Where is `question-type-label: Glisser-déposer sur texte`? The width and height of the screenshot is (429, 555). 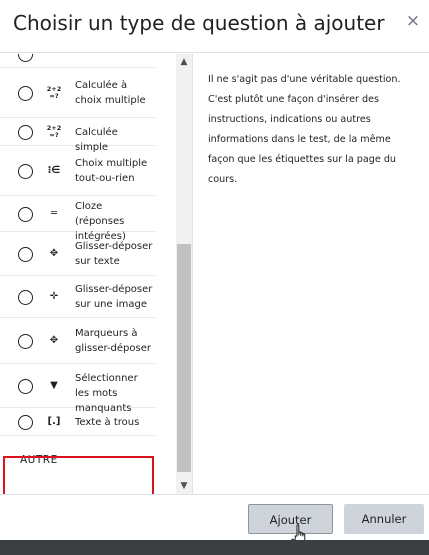 question-type-label: Glisser-déposer sur texte is located at coordinates (114, 254).